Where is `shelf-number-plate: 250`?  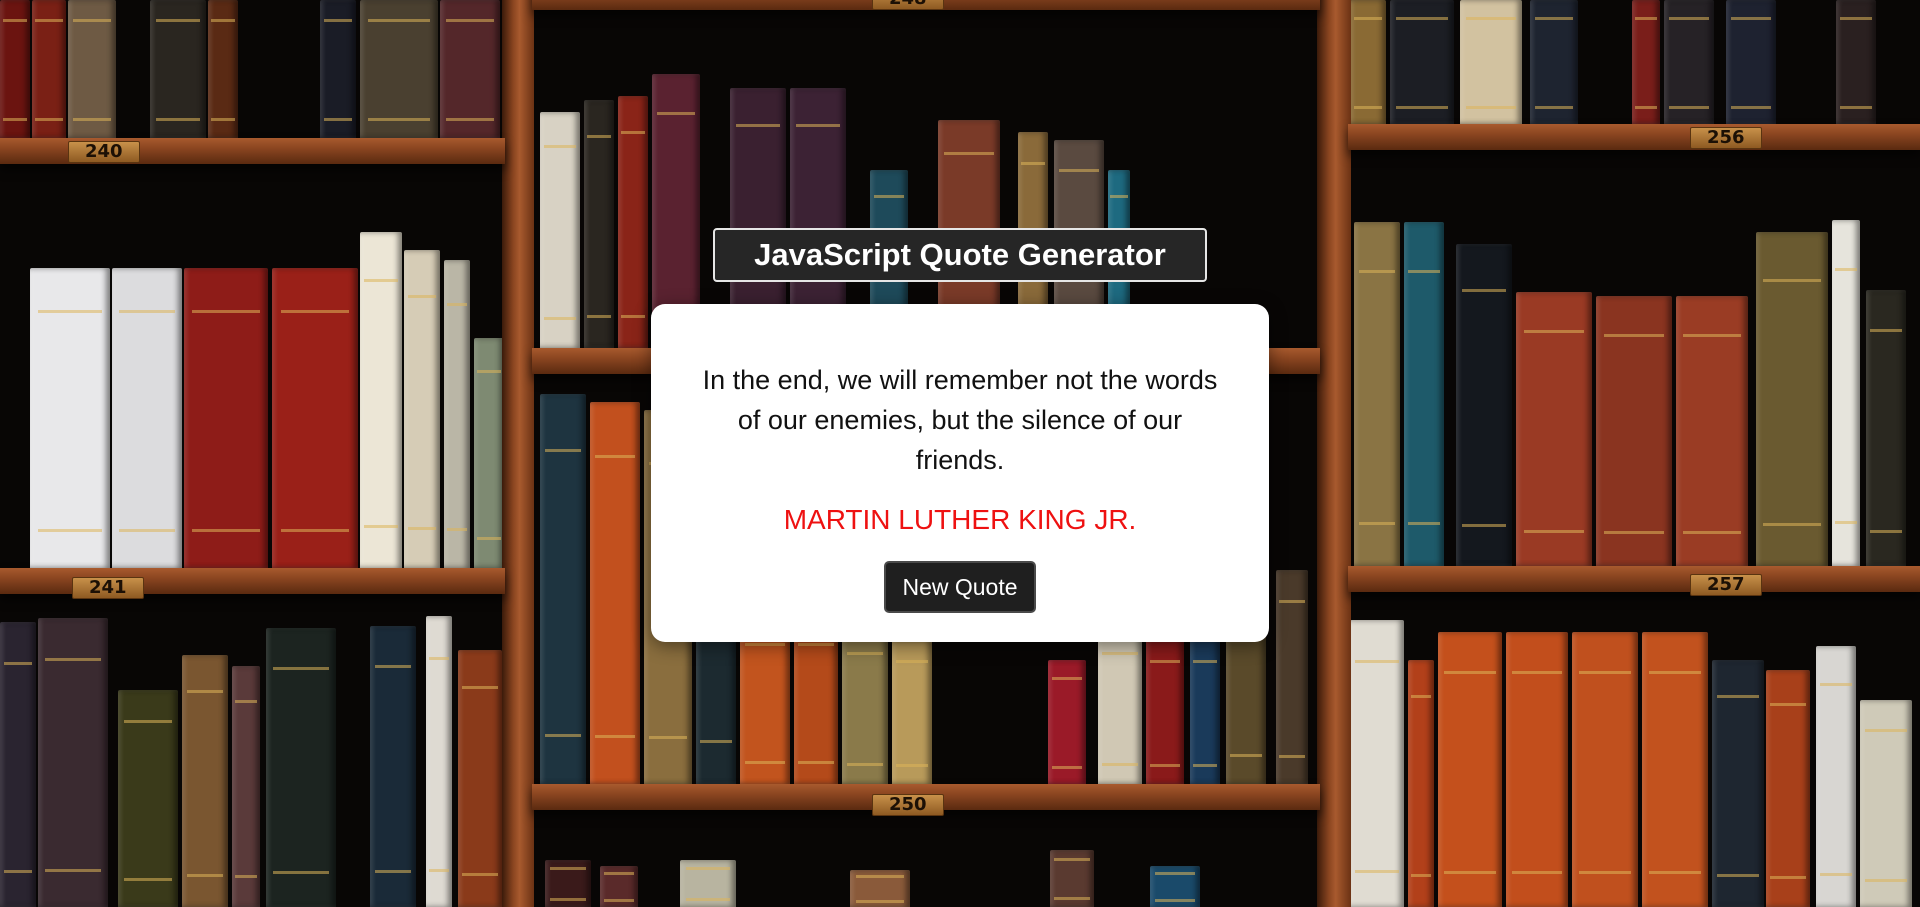
shelf-number-plate: 250 is located at coordinates (908, 805).